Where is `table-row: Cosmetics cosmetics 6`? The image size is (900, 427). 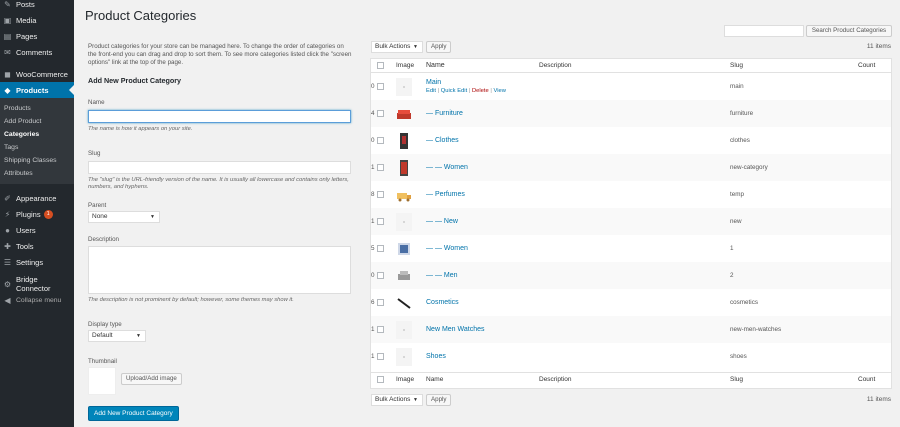
table-row: Cosmetics cosmetics 6 is located at coordinates (631, 302).